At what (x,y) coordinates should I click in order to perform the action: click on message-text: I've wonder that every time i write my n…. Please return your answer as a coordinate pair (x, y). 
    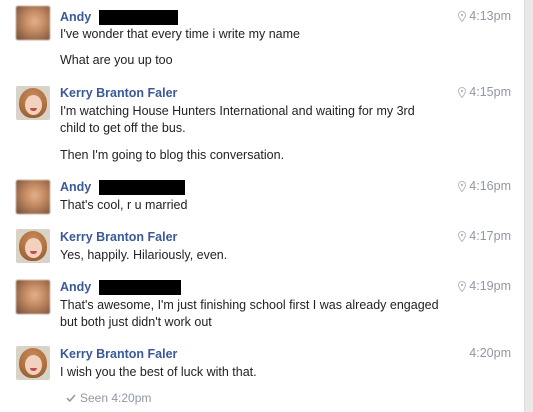
    Looking at the image, I should click on (180, 34).